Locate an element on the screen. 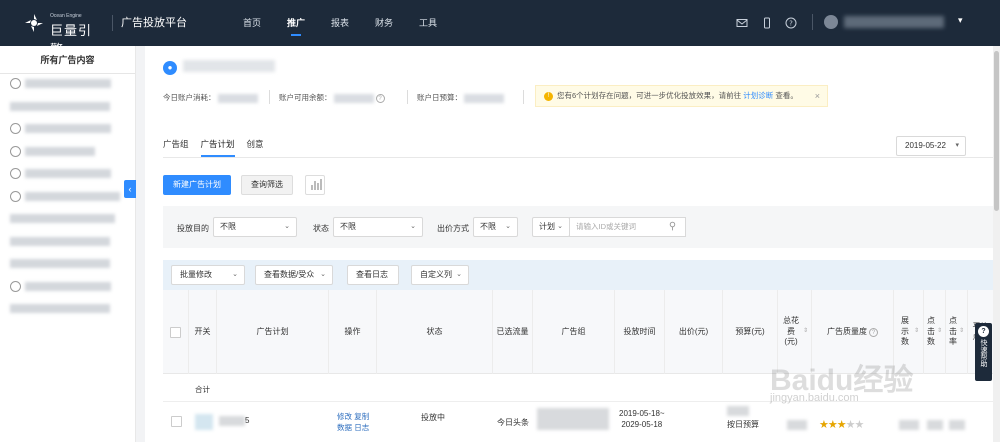 This screenshot has height=442, width=1000. purpose-label: 投放目的 is located at coordinates (193, 228).